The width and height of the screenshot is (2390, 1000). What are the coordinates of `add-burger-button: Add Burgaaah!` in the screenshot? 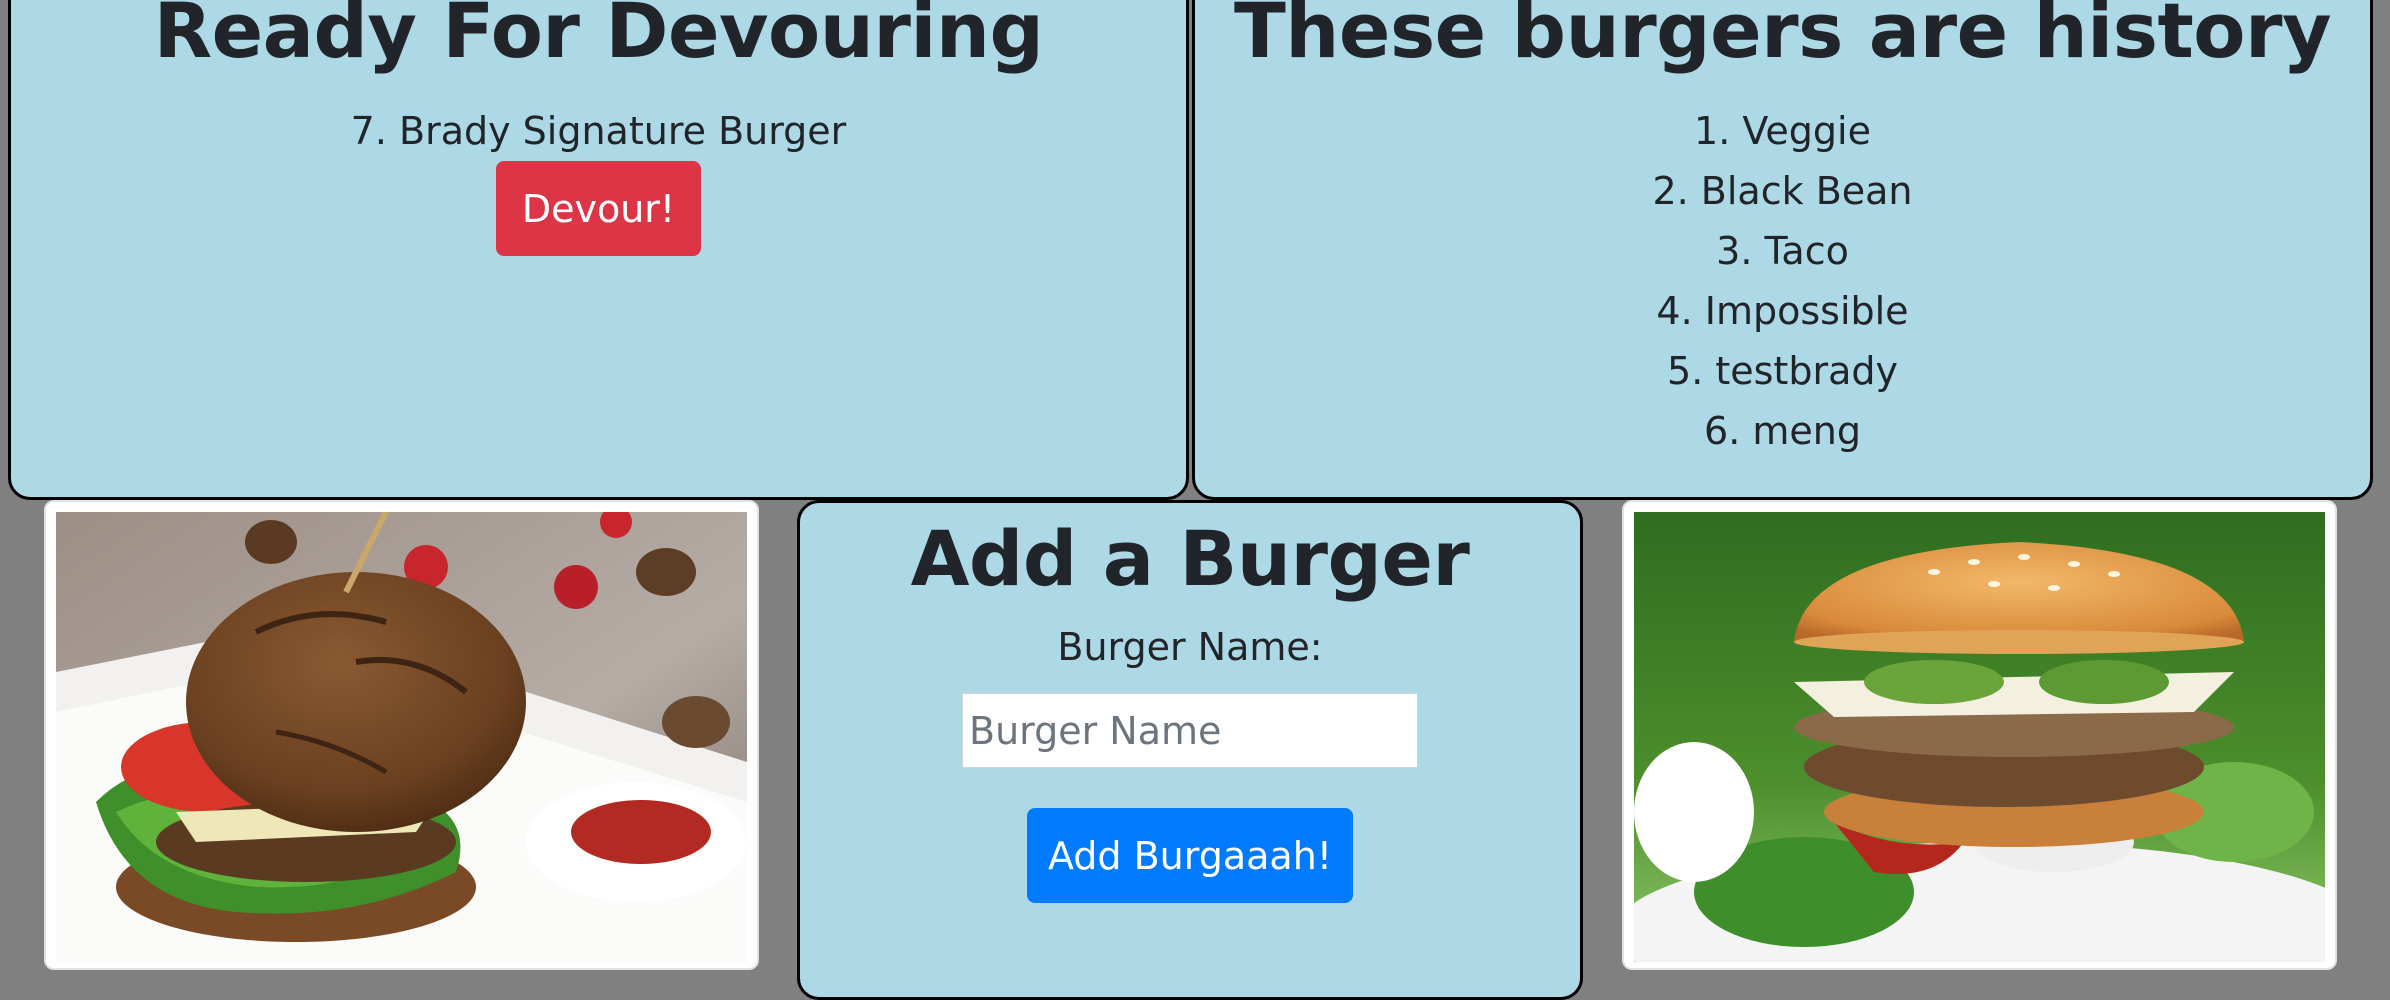 It's located at (1190, 855).